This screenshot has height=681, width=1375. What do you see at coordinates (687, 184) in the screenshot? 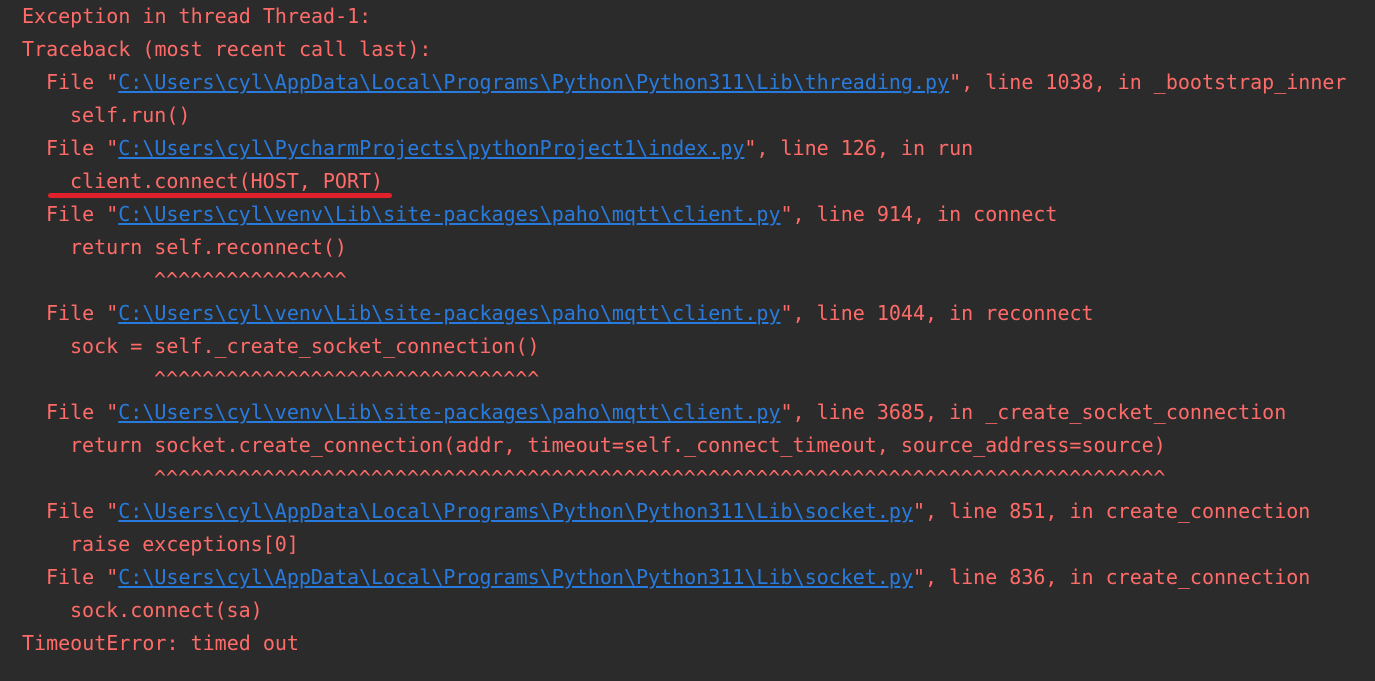
I see `traceback-code-line-highlighted: client.connect(HOST, PORT)` at bounding box center [687, 184].